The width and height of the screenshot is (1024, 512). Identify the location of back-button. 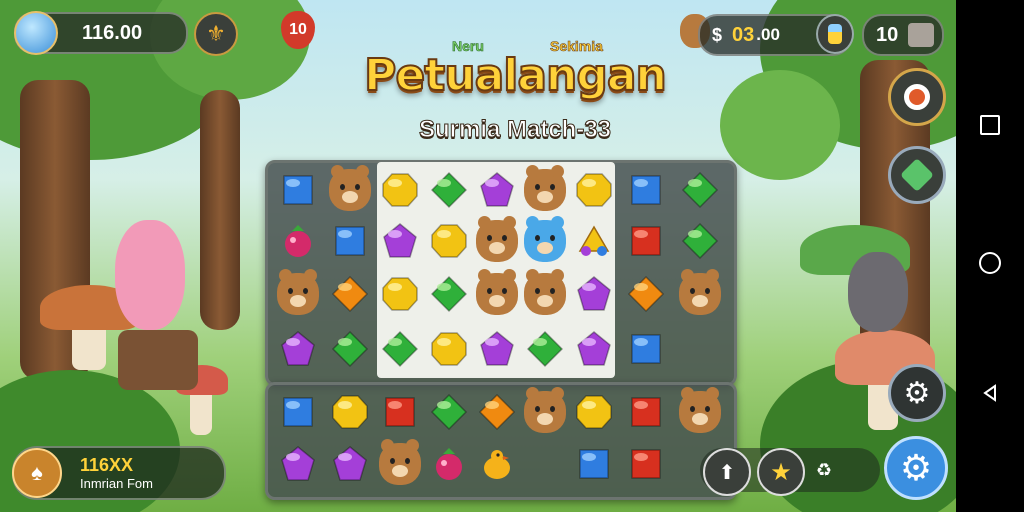
(990, 393).